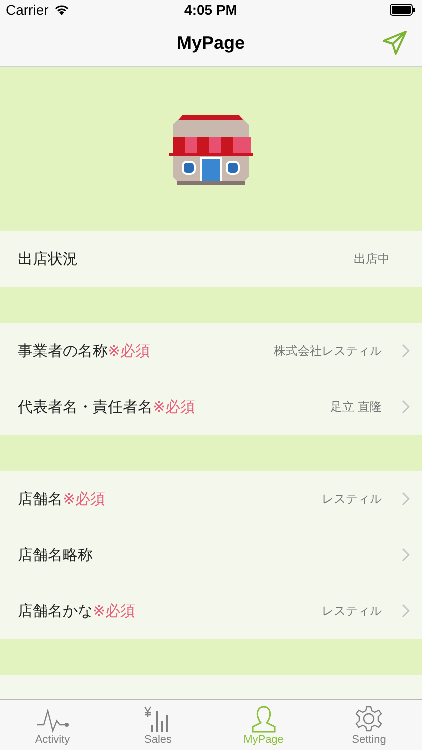 This screenshot has height=750, width=422. I want to click on status-time: 4:05 PM, so click(211, 10).